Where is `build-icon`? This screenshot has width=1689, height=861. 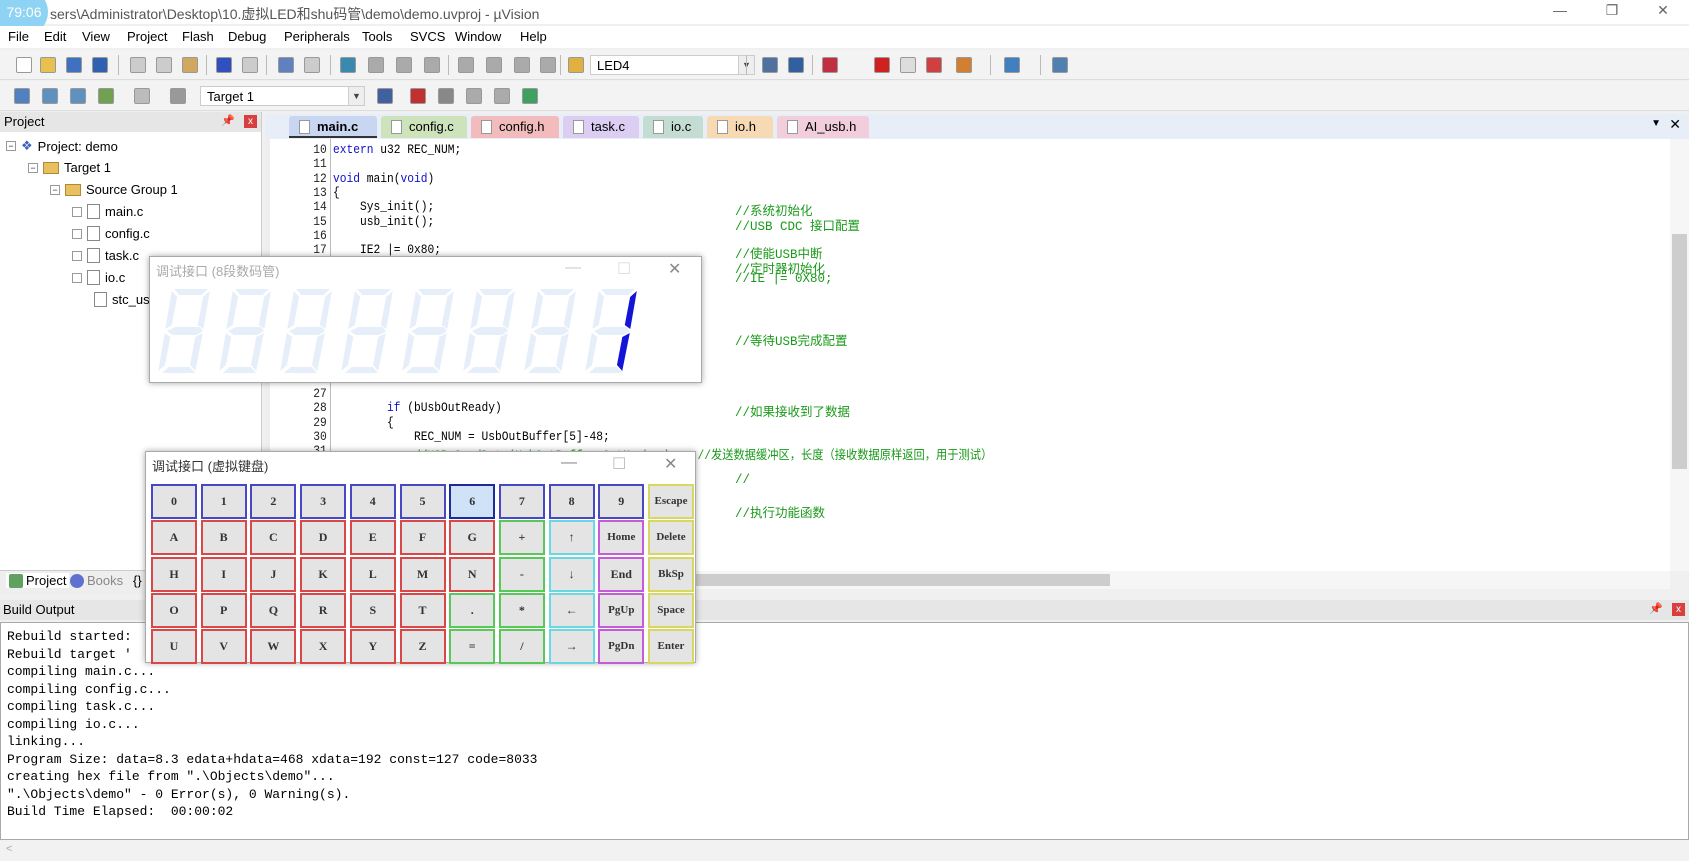 build-icon is located at coordinates (50, 96).